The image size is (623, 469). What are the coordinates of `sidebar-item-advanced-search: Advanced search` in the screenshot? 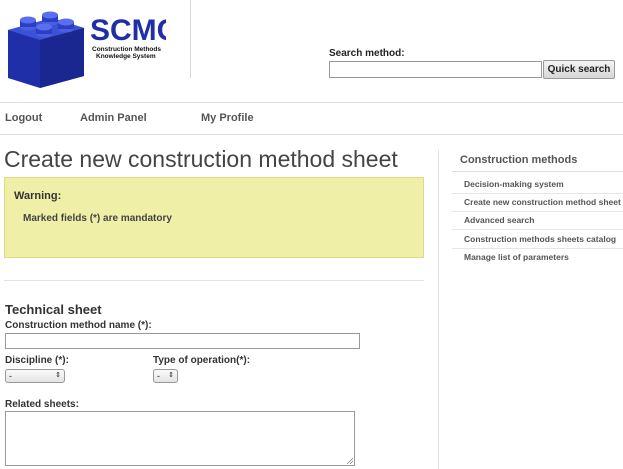 It's located at (537, 221).